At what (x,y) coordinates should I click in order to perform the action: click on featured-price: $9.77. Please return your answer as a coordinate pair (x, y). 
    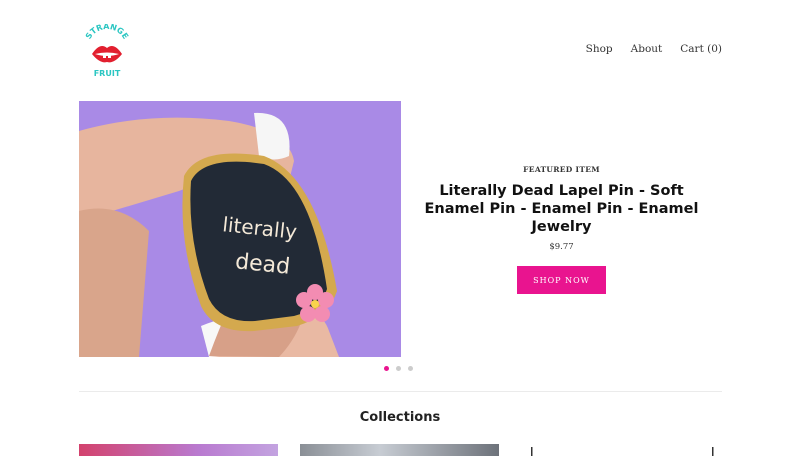
    Looking at the image, I should click on (561, 247).